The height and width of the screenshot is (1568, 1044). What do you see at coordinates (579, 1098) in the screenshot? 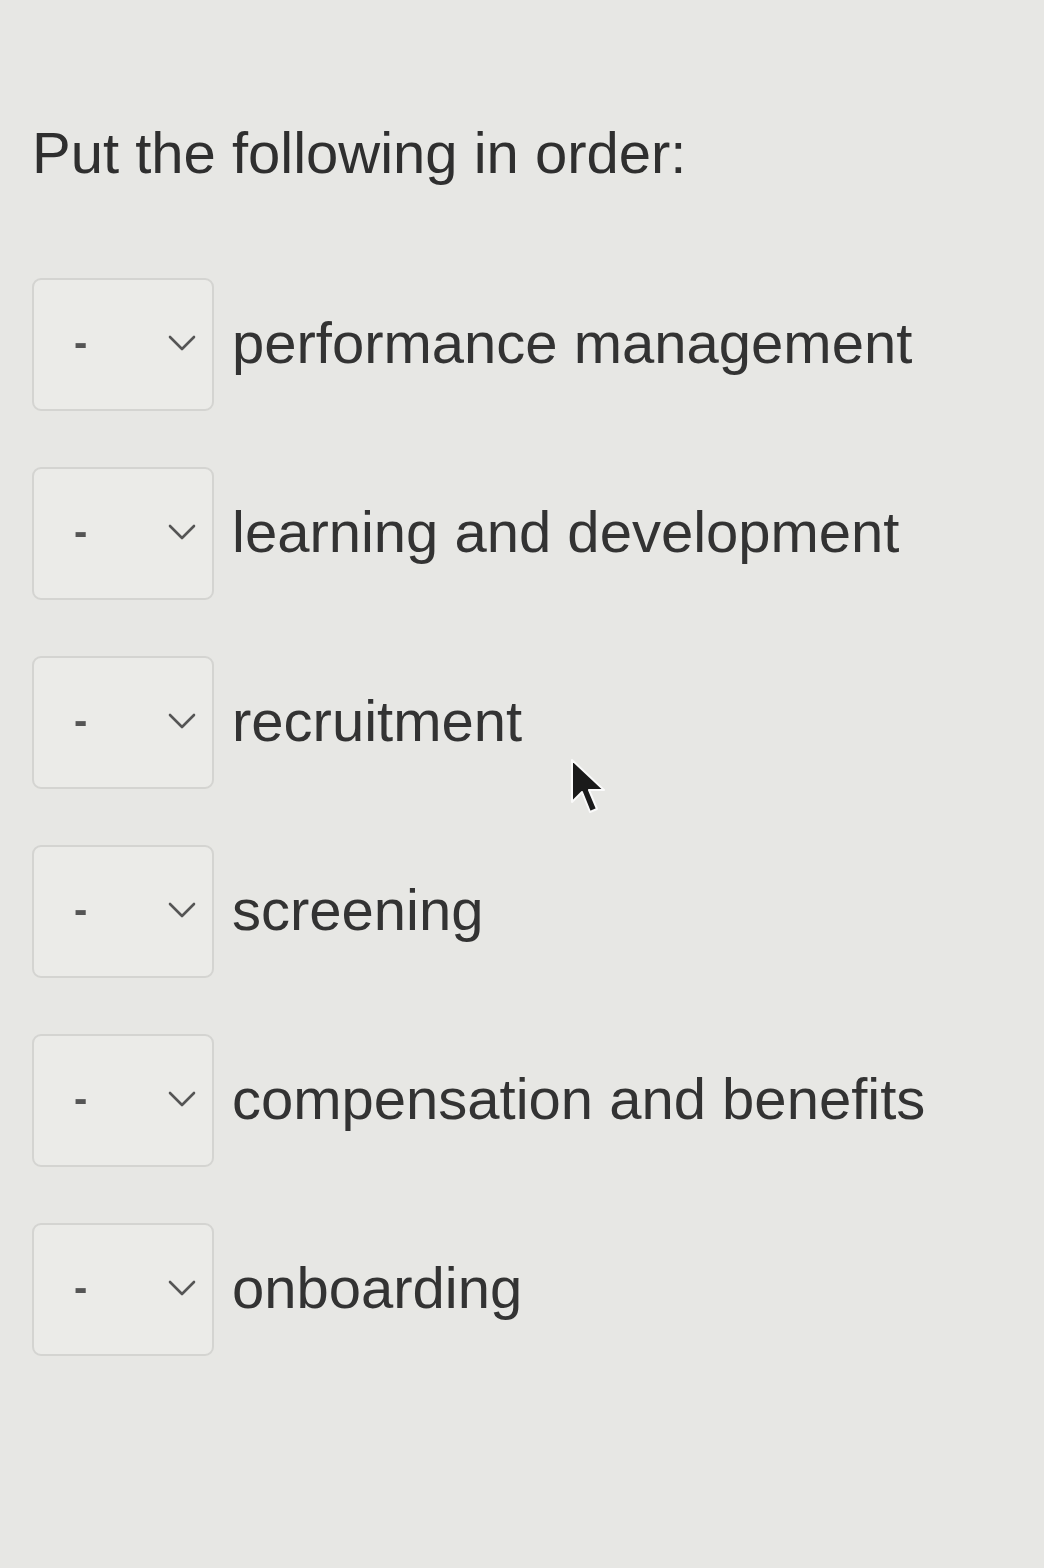
I see `item-label: compensation and benefits` at bounding box center [579, 1098].